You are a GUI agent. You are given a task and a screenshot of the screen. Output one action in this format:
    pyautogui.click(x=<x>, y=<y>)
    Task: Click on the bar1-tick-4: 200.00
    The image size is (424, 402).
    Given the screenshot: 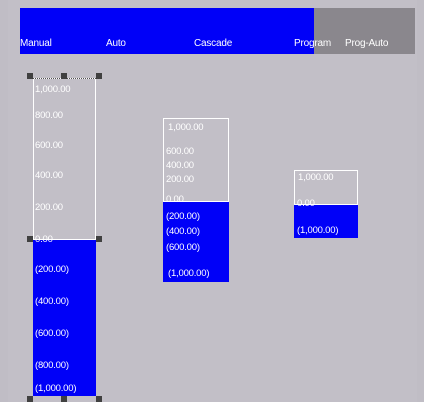 What is the action you would take?
    pyautogui.click(x=49, y=207)
    